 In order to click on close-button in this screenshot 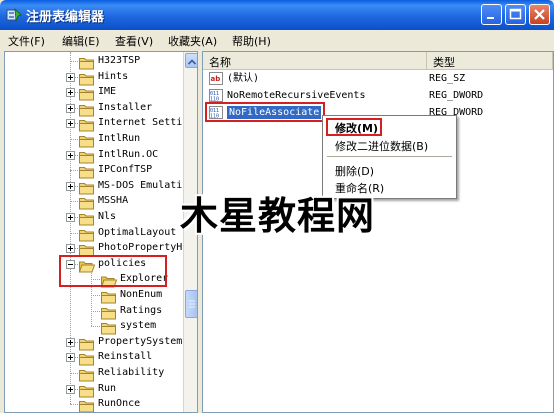, I will do `click(539, 14)`.